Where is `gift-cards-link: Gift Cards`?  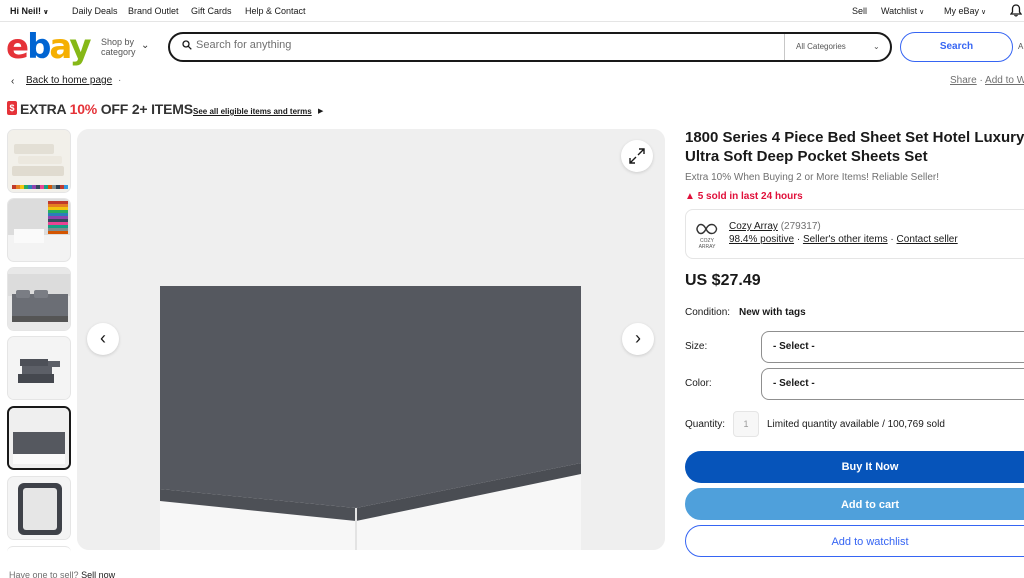 gift-cards-link: Gift Cards is located at coordinates (211, 11).